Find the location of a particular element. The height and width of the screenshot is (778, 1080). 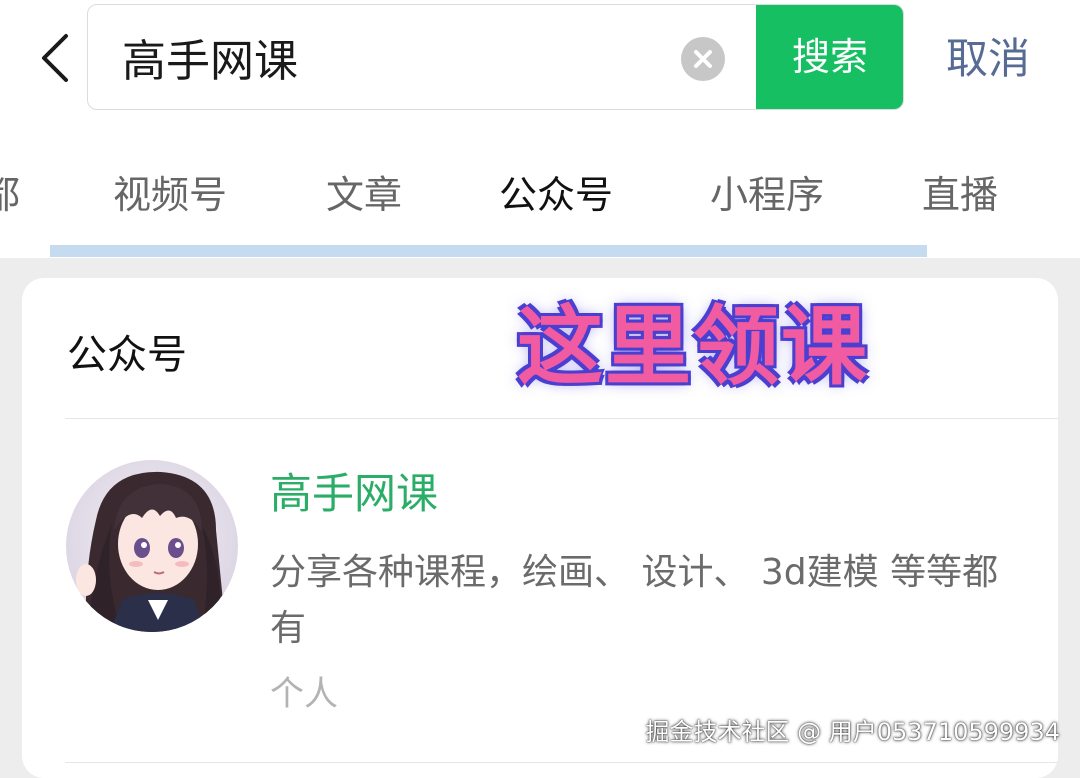

tab-mini-programs: 小程序 is located at coordinates (767, 195).